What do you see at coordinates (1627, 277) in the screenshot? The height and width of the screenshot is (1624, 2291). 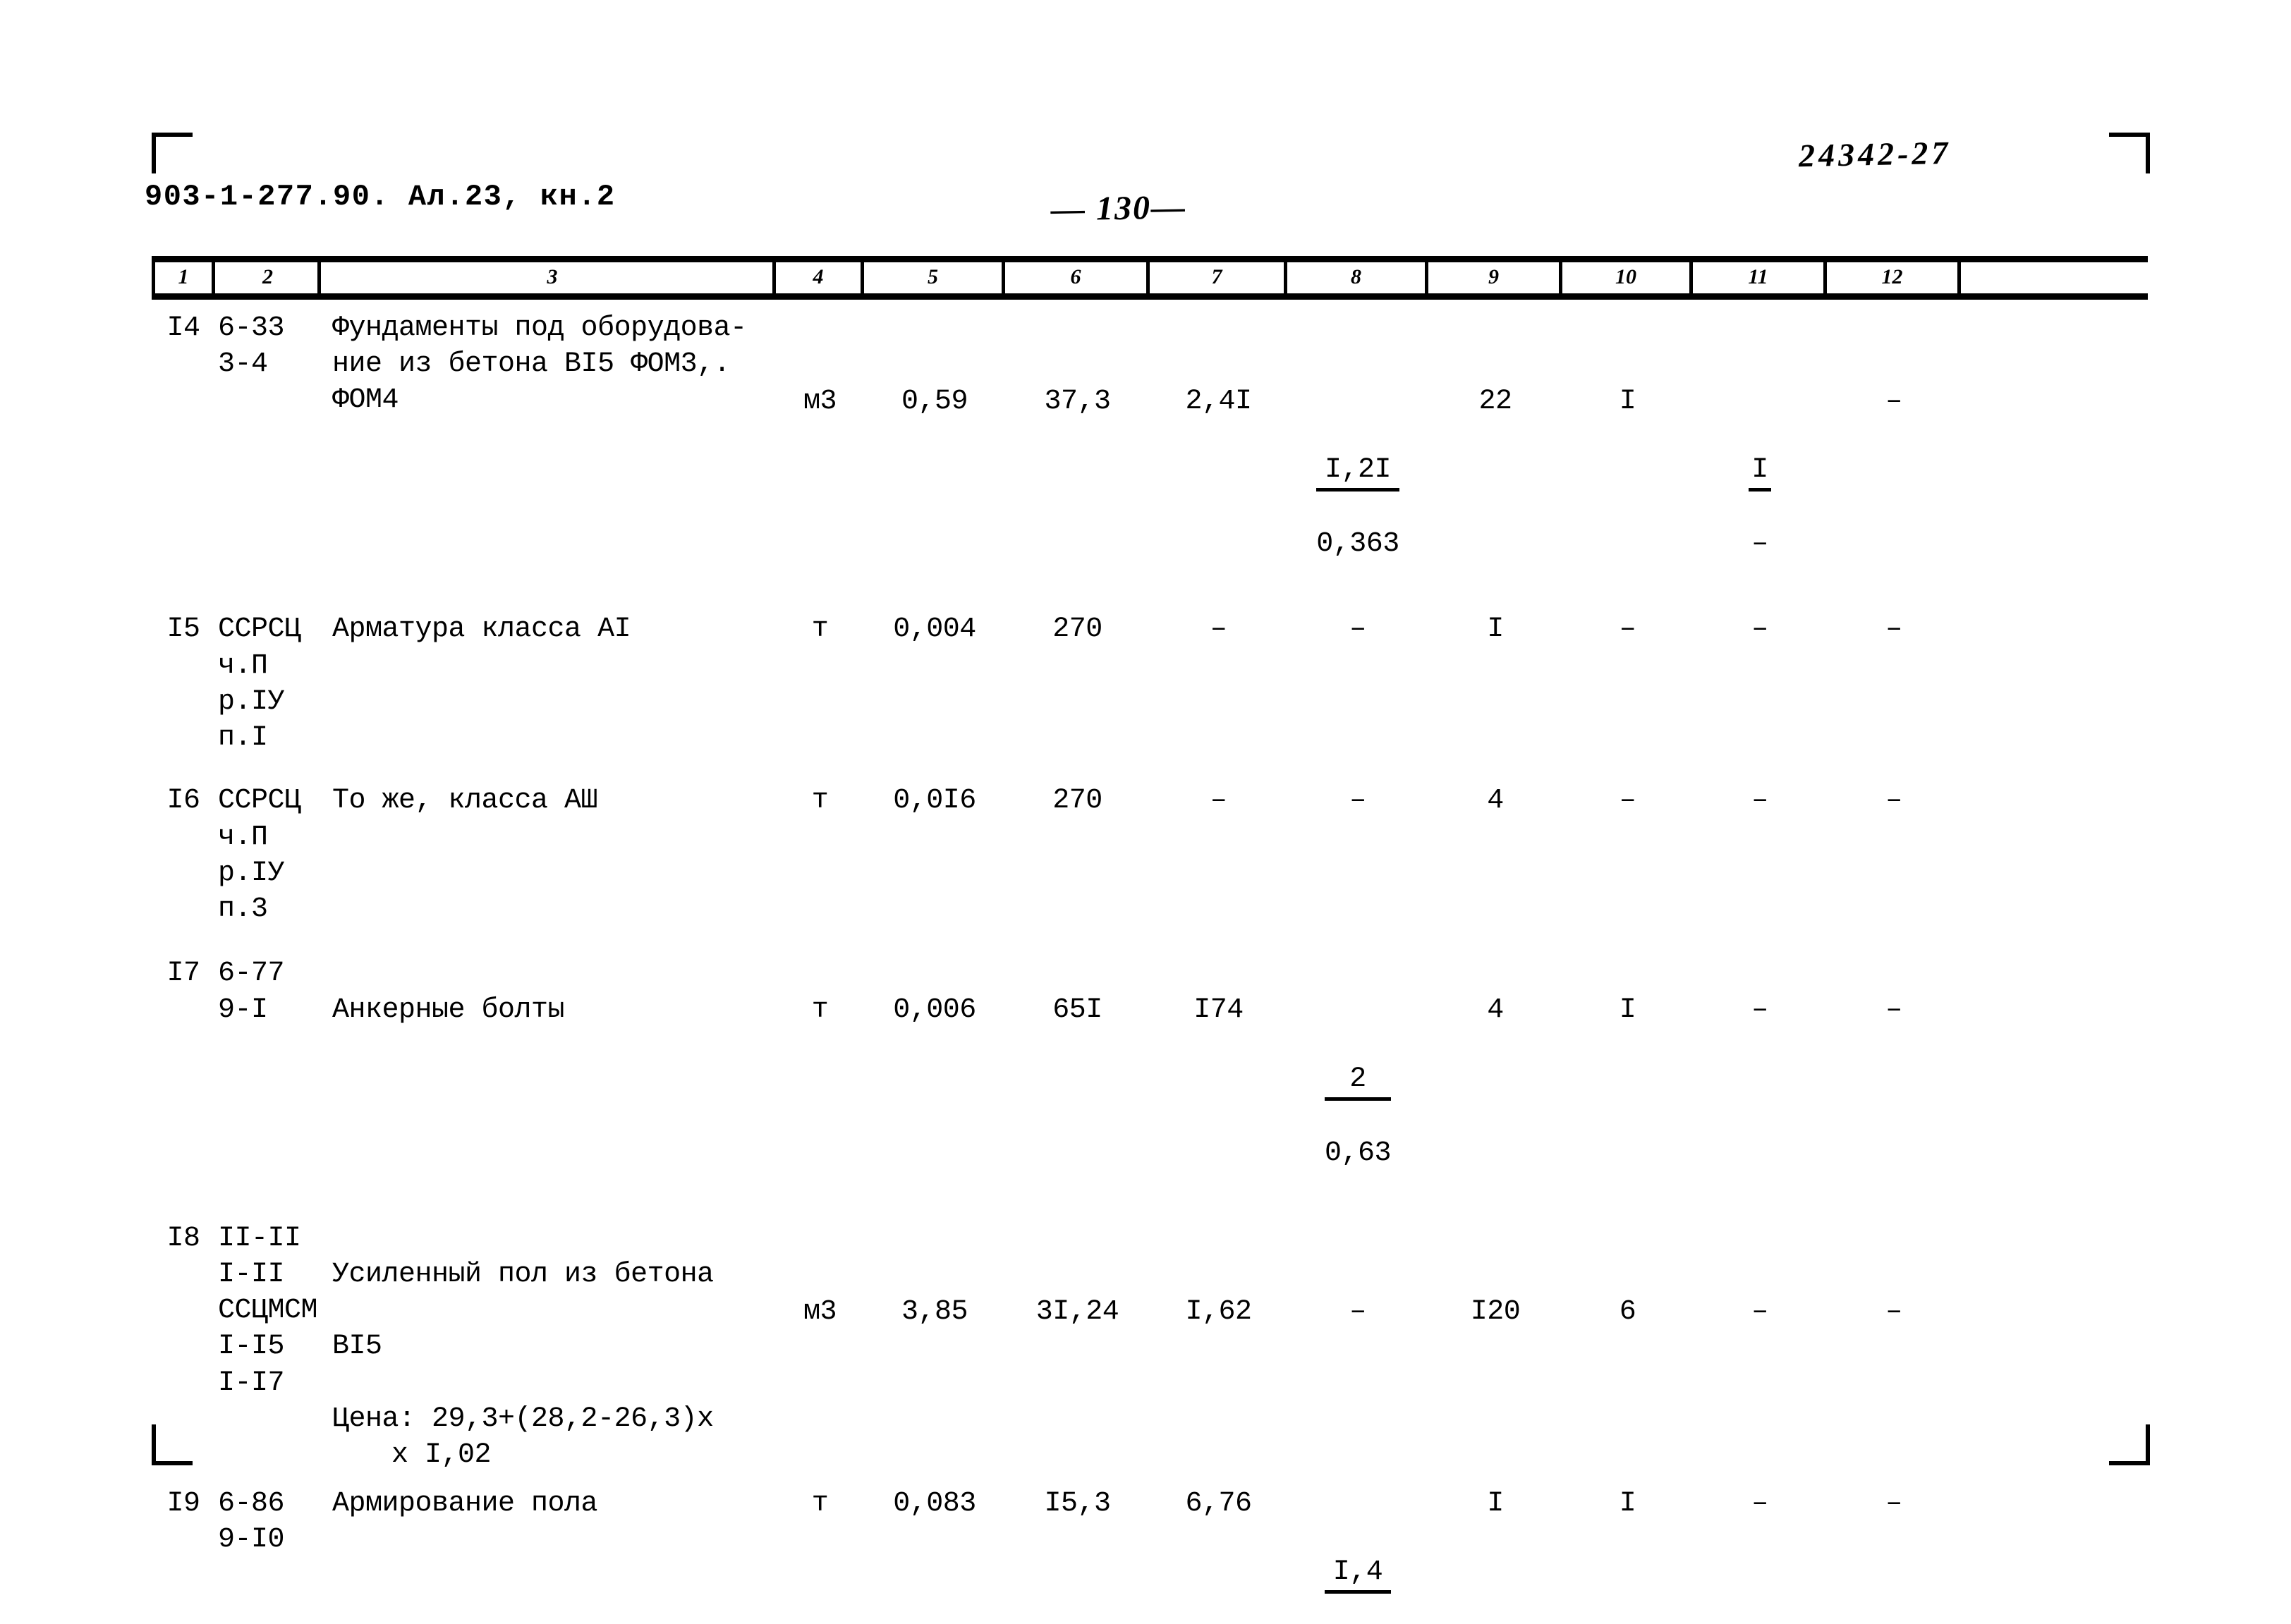 I see `column-number-10: 10` at bounding box center [1627, 277].